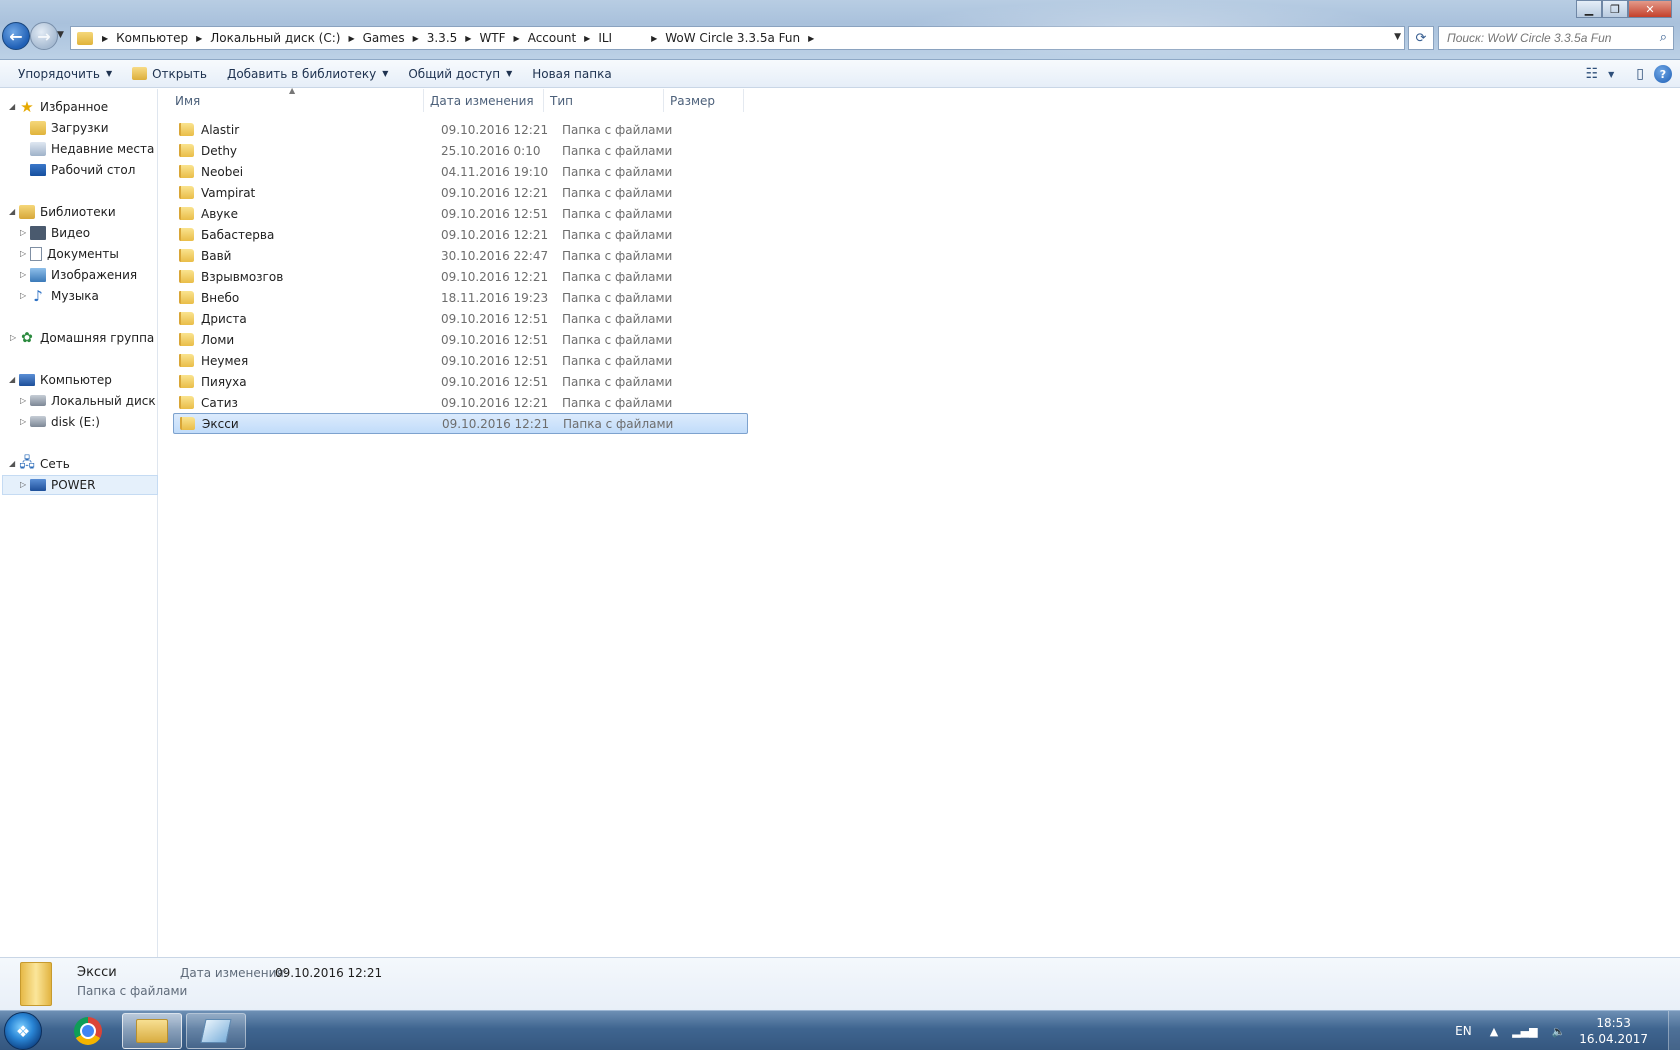 The height and width of the screenshot is (1050, 1680). I want to click on share-button: Общий доступ ▼, so click(460, 74).